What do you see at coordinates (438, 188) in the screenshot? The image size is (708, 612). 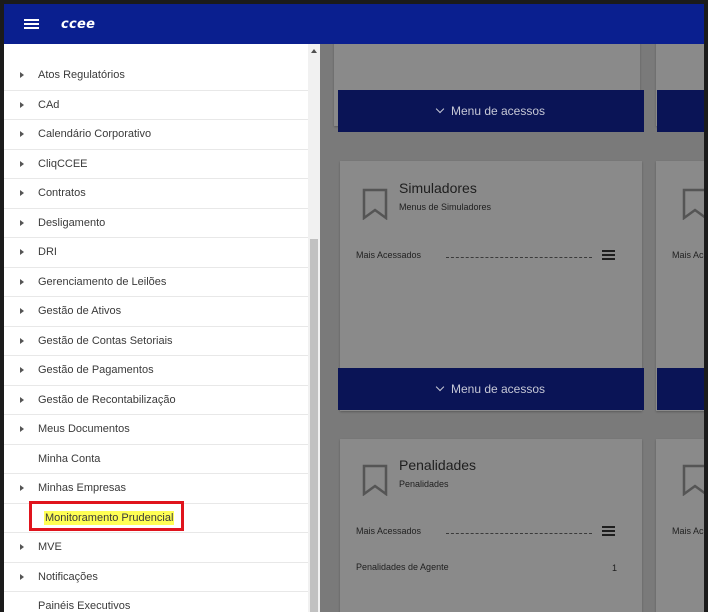 I see `card-title: Simuladores` at bounding box center [438, 188].